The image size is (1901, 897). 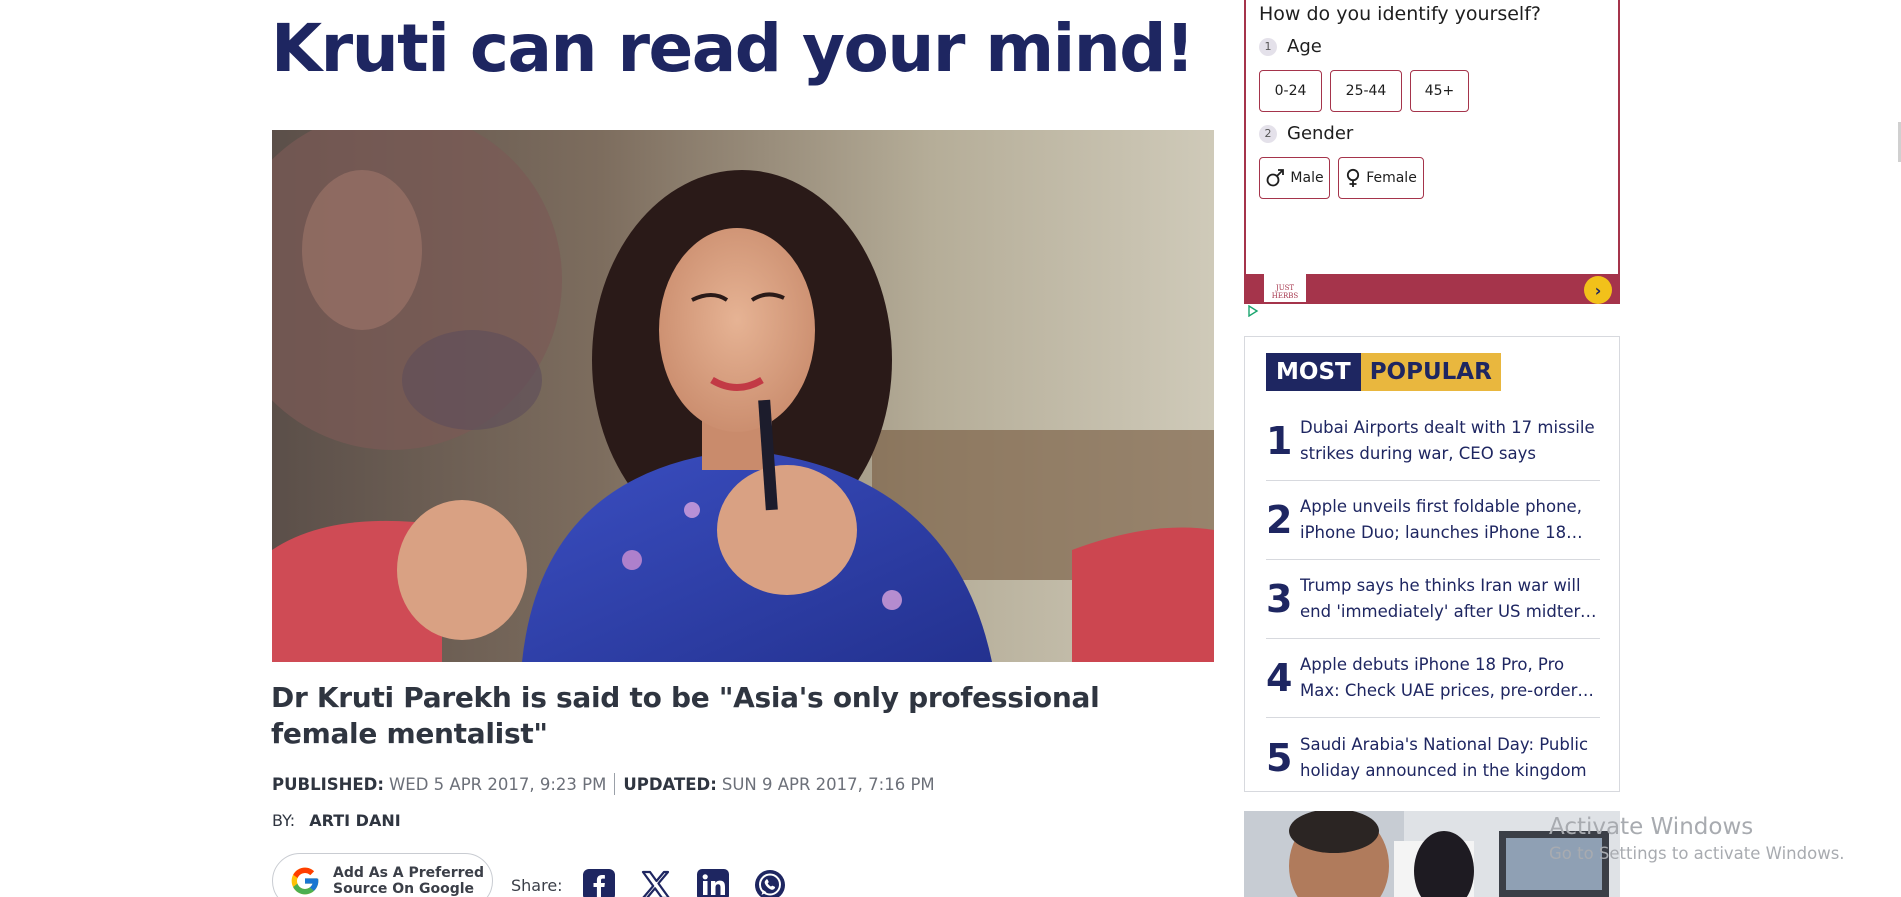 What do you see at coordinates (1268, 133) in the screenshot?
I see `step-number: 2` at bounding box center [1268, 133].